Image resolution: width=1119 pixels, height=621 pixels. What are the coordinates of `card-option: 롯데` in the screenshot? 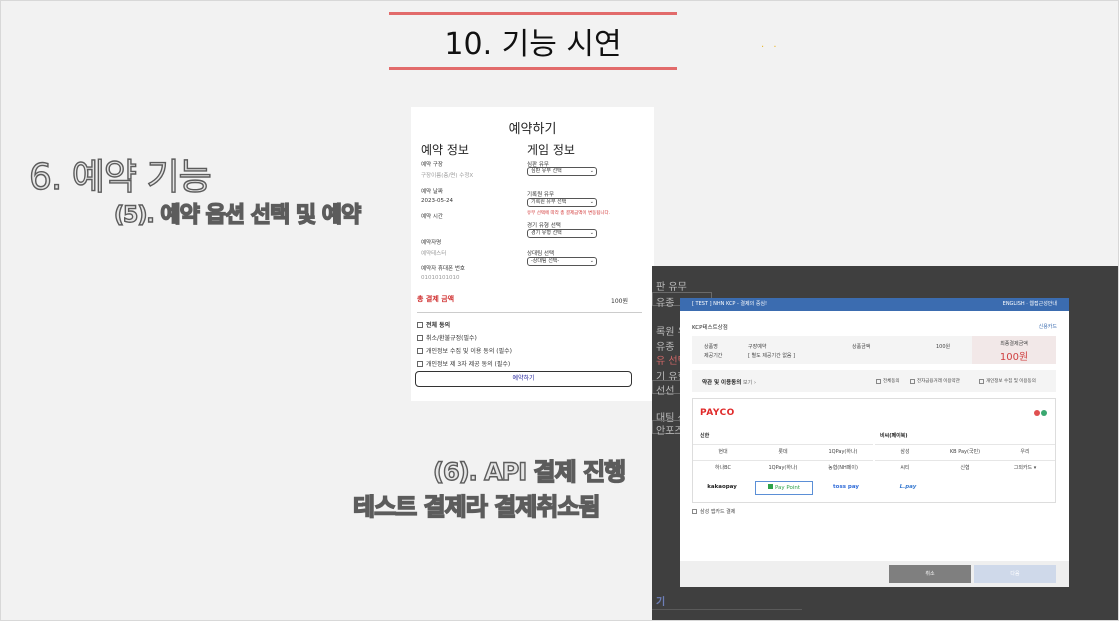 It's located at (783, 452).